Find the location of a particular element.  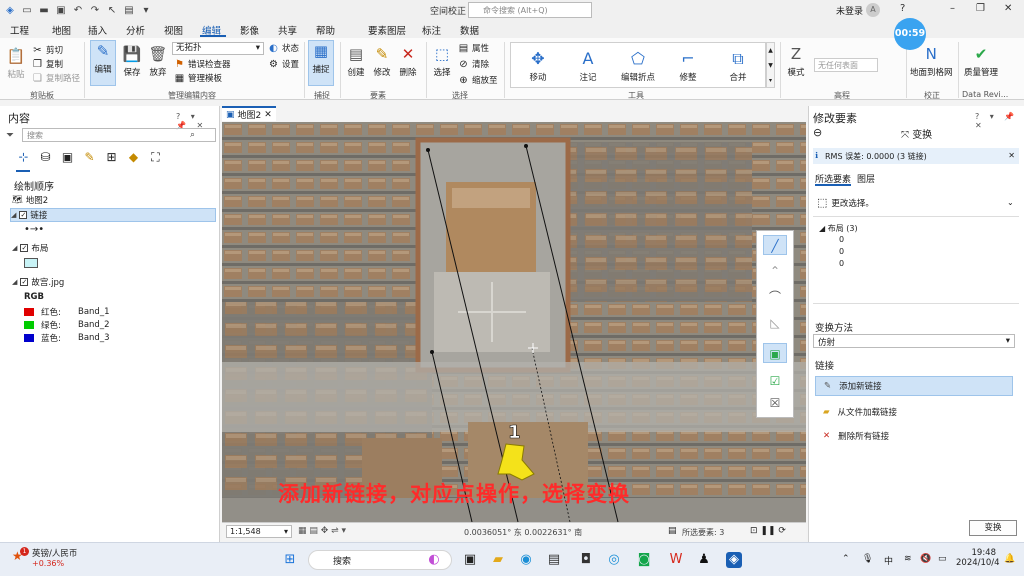

layer-row-layout: ◢ ✓ 布局 is located at coordinates (30, 248).